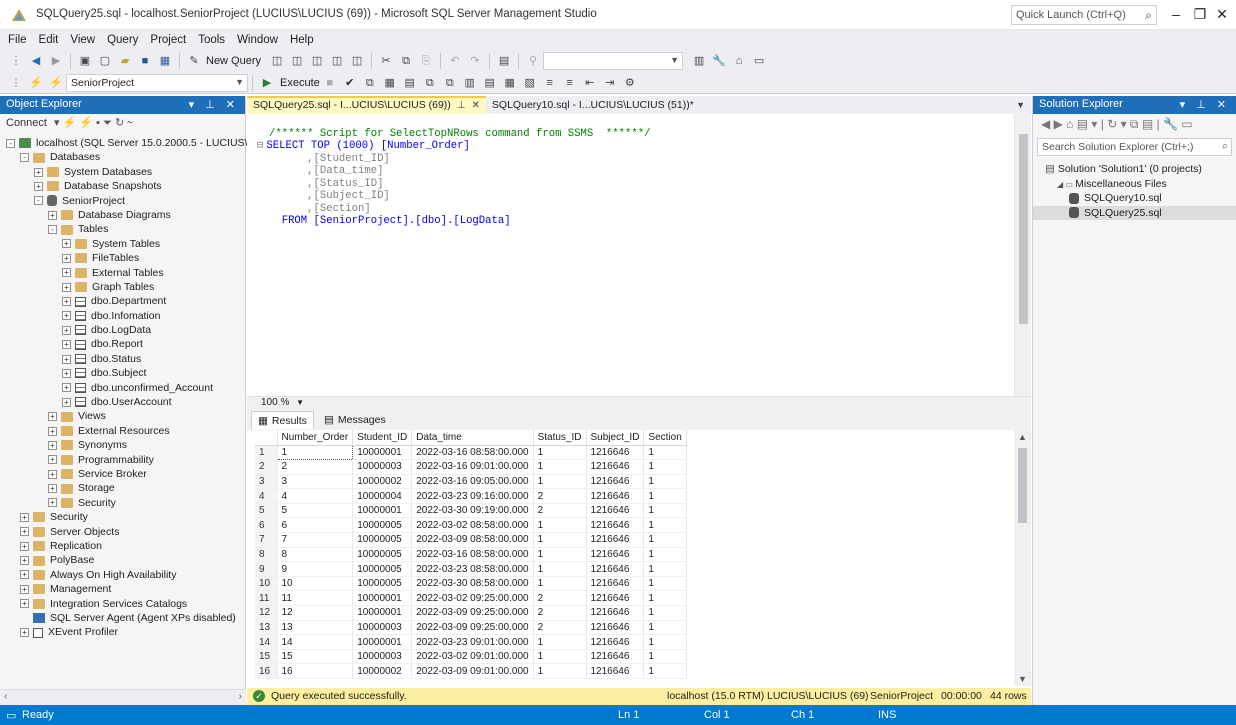 This screenshot has height=725, width=1236. I want to click on change-connection-icon: ⚡, so click(56, 83).